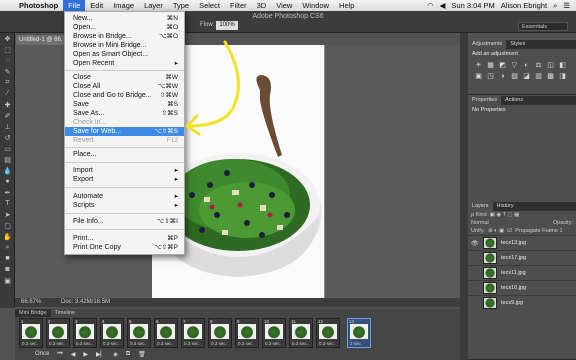 This screenshot has height=360, width=576. I want to click on menu-item-new: New... ⌘N, so click(124, 18).